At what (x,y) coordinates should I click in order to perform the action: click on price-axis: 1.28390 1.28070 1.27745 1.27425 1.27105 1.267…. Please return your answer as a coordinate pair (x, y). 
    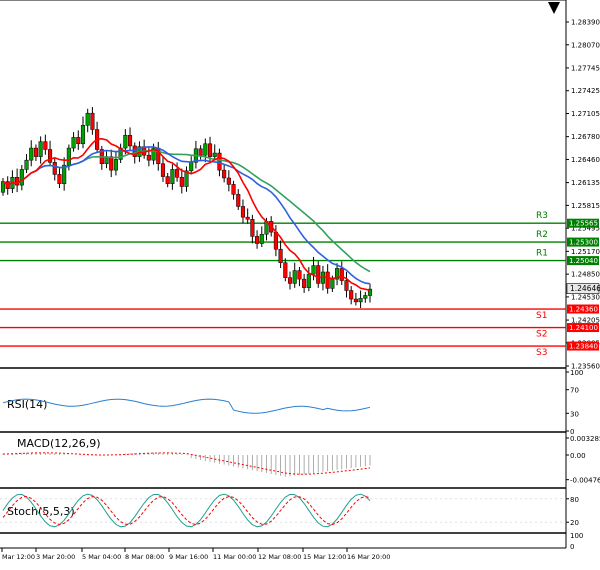
    Looking at the image, I should click on (583, 195).